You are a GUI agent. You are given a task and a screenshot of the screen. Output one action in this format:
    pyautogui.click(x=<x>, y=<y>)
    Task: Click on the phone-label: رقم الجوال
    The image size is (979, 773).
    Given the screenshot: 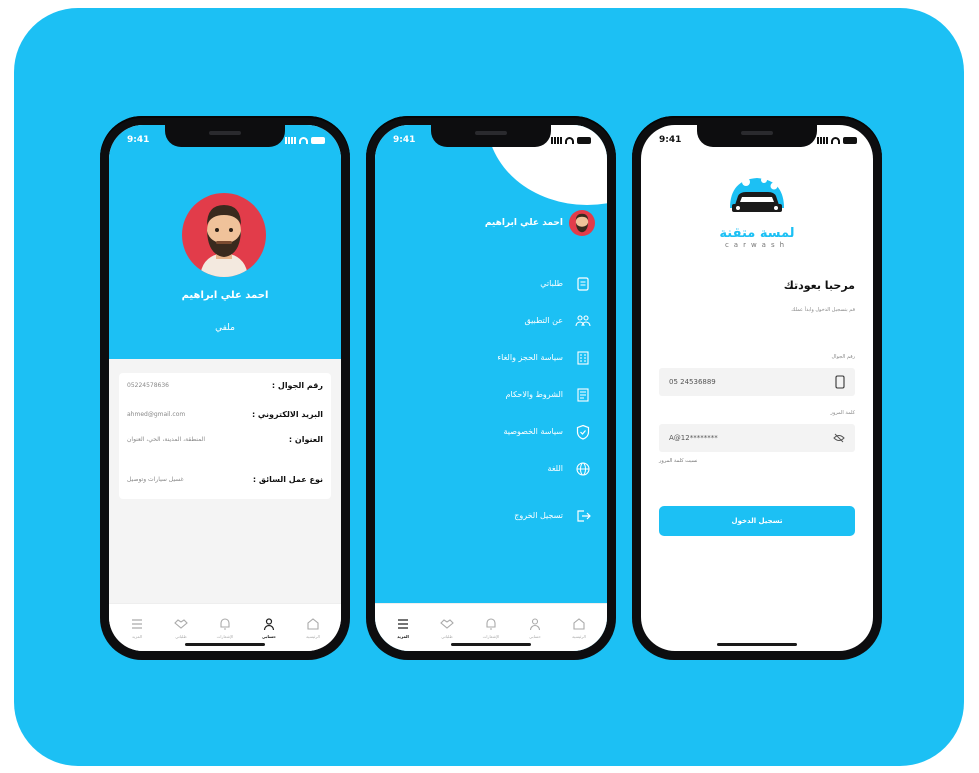 What is the action you would take?
    pyautogui.click(x=843, y=357)
    